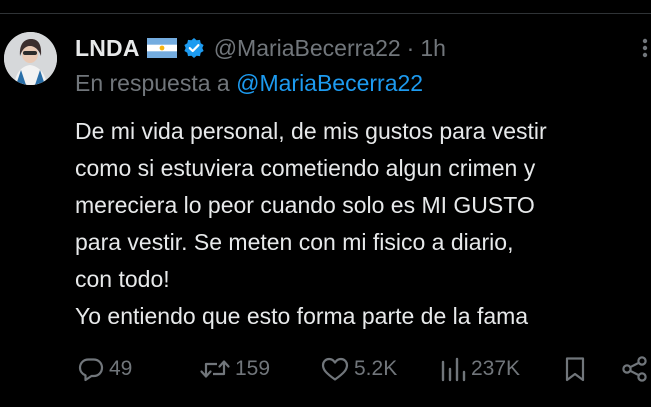 Image resolution: width=651 pixels, height=407 pixels. I want to click on views-count: 237K, so click(496, 368).